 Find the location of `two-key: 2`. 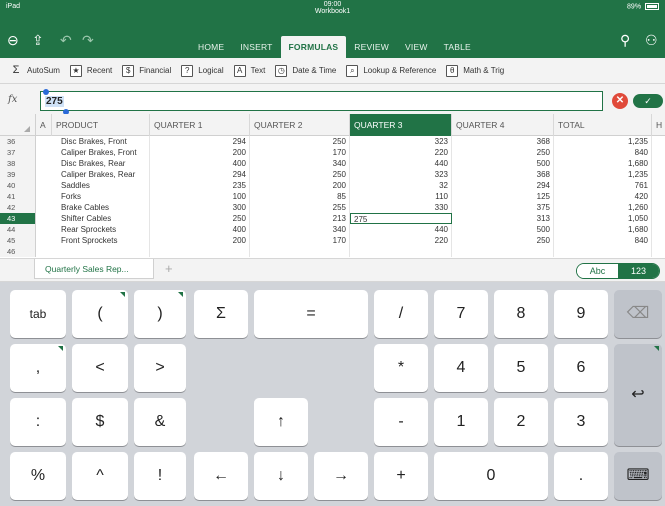

two-key: 2 is located at coordinates (521, 422).